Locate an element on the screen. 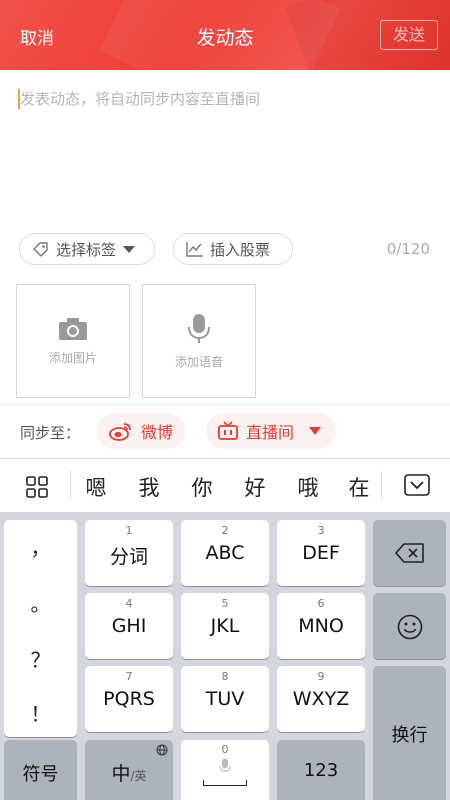 The image size is (450, 800). lang-alt-label: /英 is located at coordinates (138, 776).